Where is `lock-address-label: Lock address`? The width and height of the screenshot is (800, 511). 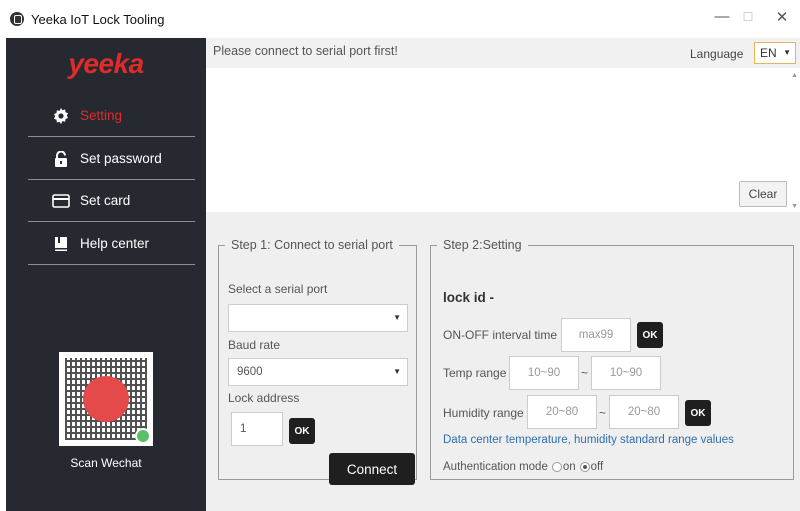
lock-address-label: Lock address is located at coordinates (264, 398).